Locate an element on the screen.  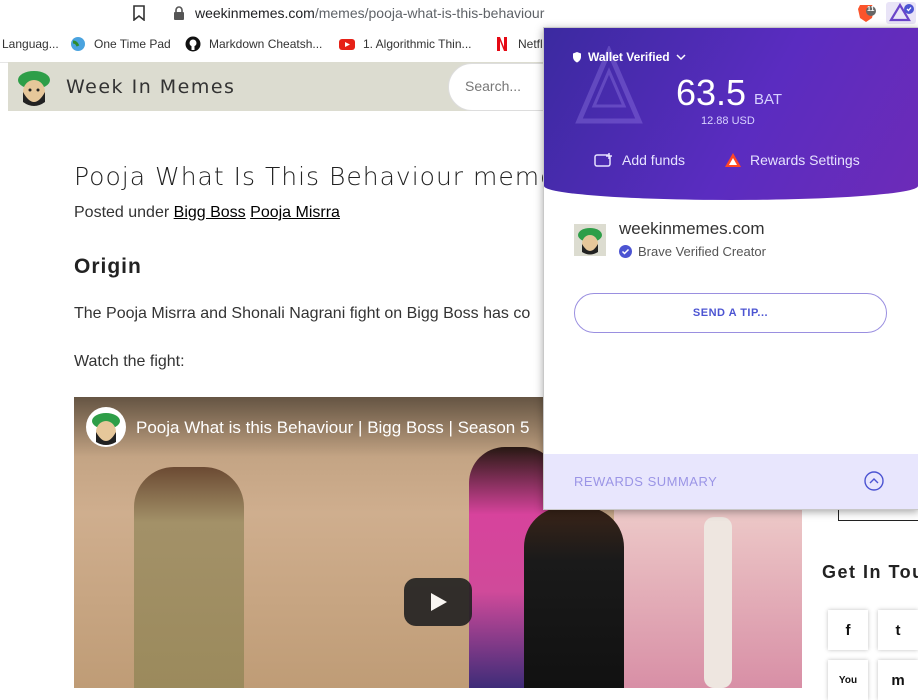
site-logo is located at coordinates (34, 87).